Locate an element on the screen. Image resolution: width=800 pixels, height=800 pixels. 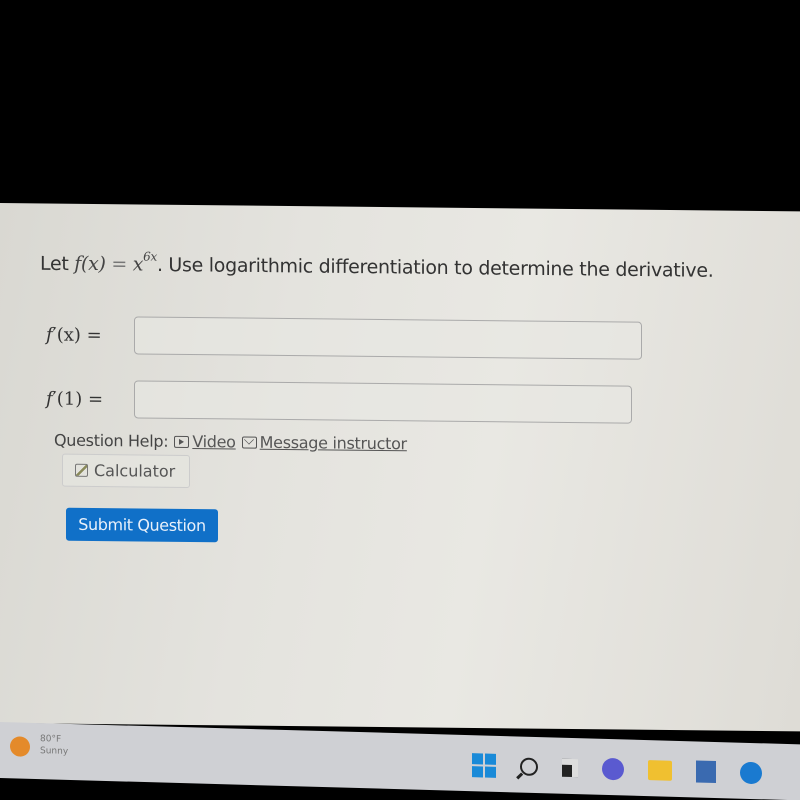
submit-question-button: Submit Question is located at coordinates (142, 525).